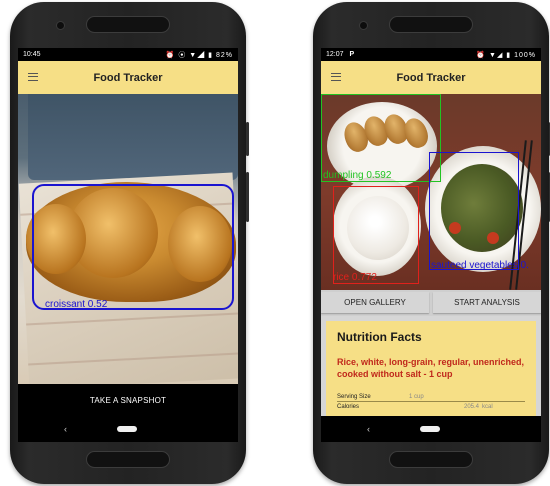  I want to click on action-buttons: OPEN GALLERY START ANALYSIS, so click(431, 303).